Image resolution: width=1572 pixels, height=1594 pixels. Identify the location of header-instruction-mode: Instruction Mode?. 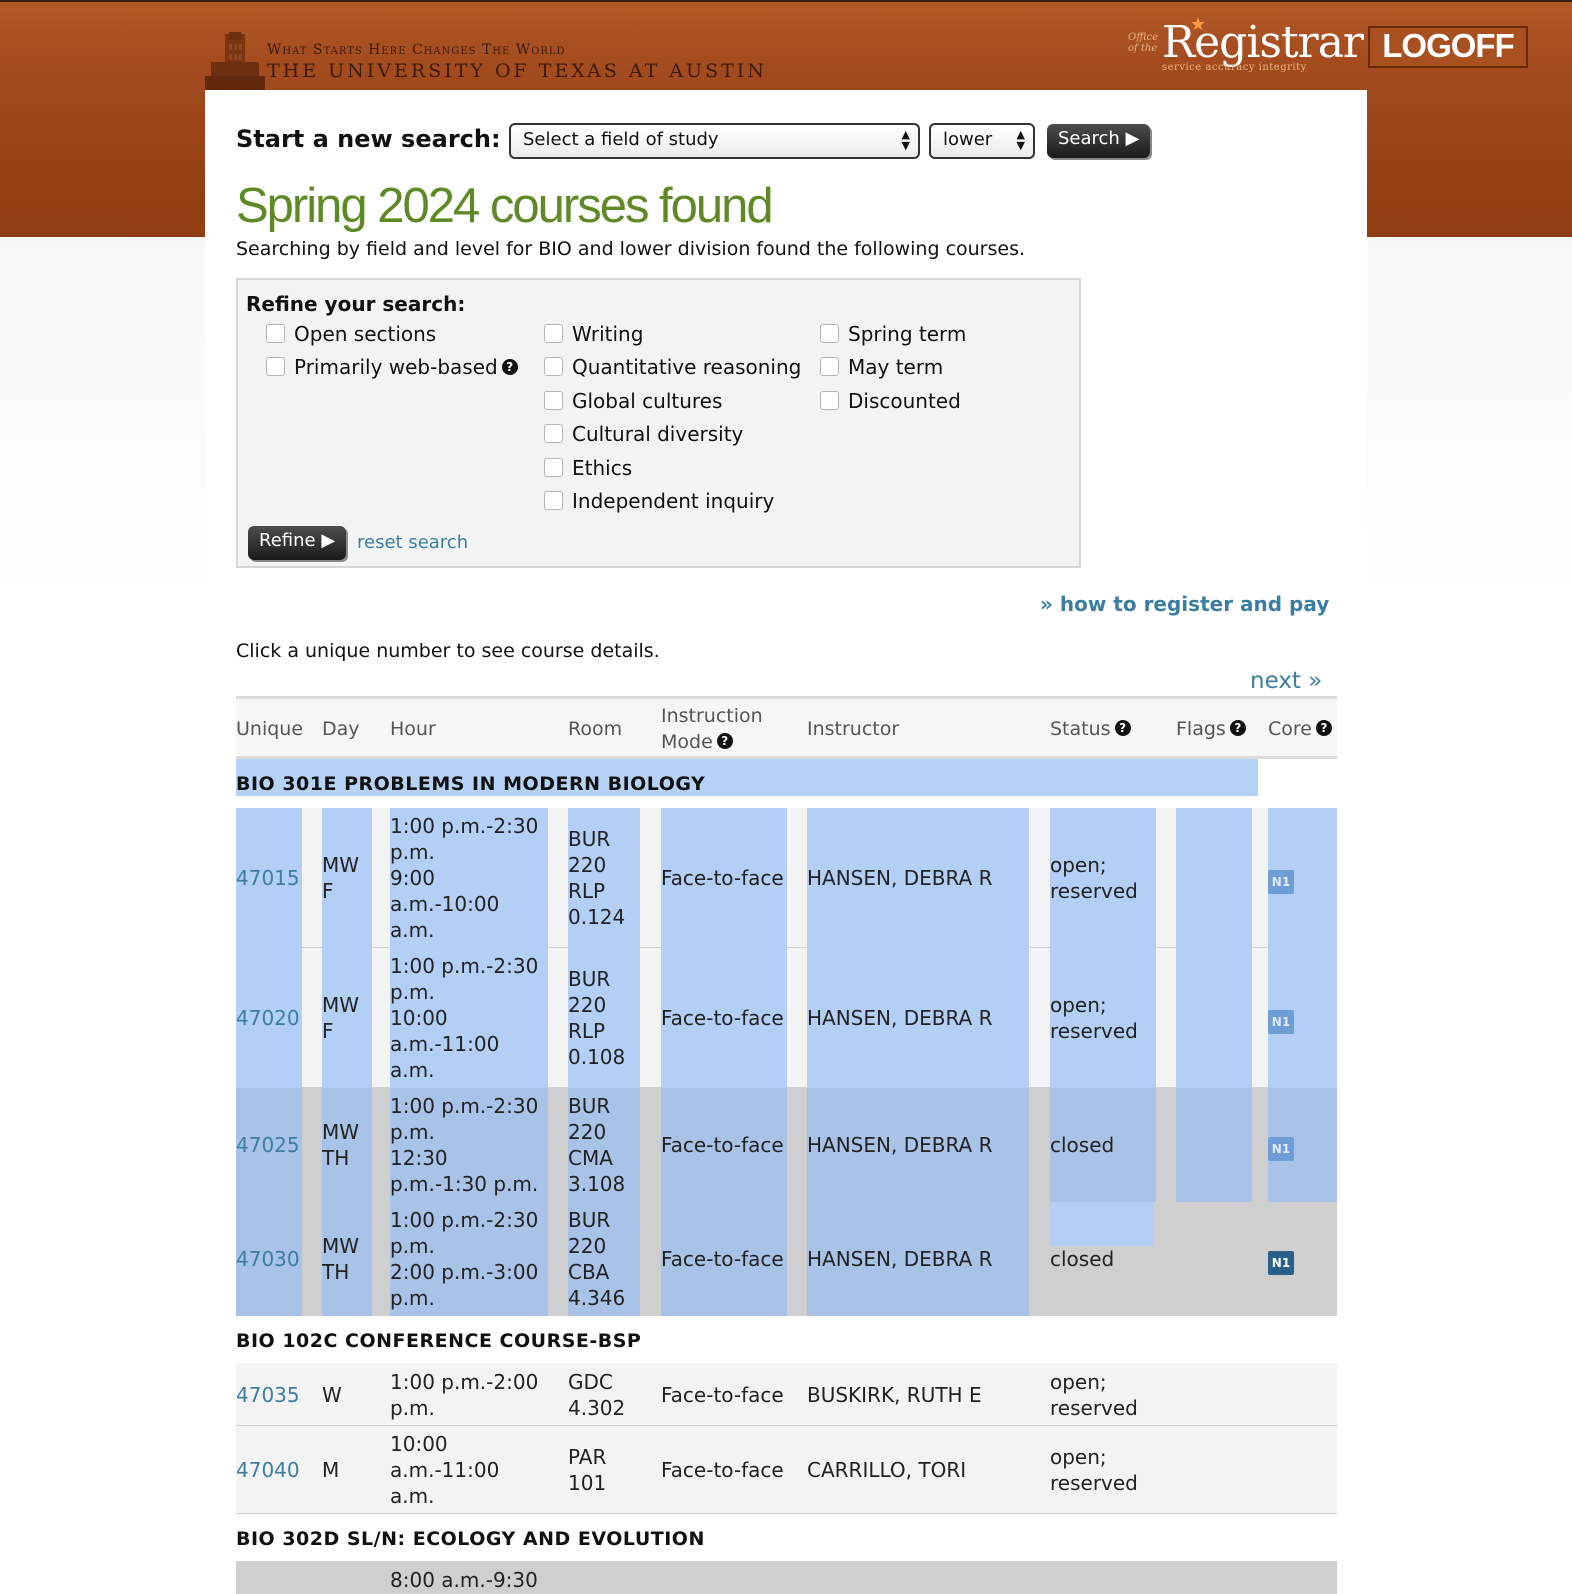
(712, 731).